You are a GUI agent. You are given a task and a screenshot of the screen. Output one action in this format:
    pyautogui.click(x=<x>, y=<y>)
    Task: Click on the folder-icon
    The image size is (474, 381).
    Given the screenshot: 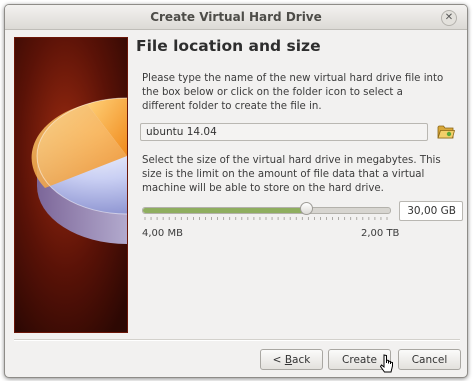 What is the action you would take?
    pyautogui.click(x=446, y=132)
    